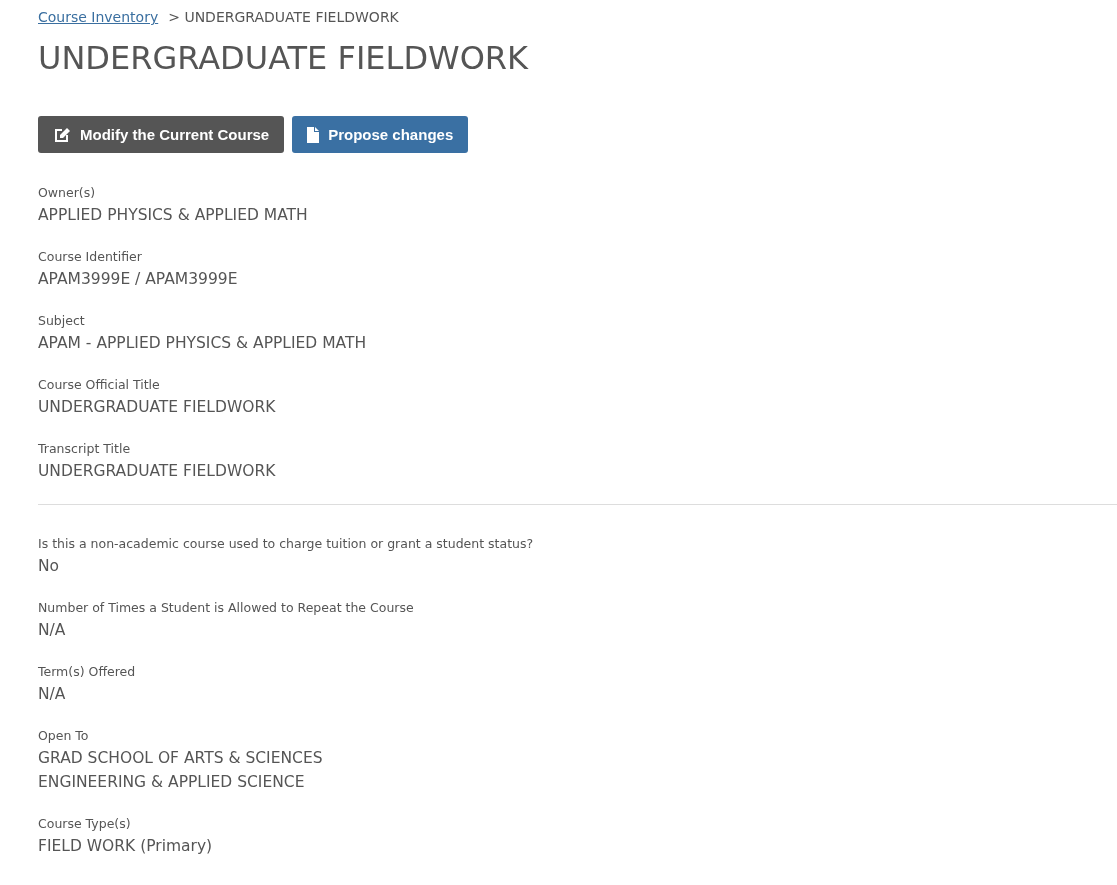 This screenshot has width=1117, height=885. What do you see at coordinates (90, 257) in the screenshot?
I see `field-label: Course Identifier` at bounding box center [90, 257].